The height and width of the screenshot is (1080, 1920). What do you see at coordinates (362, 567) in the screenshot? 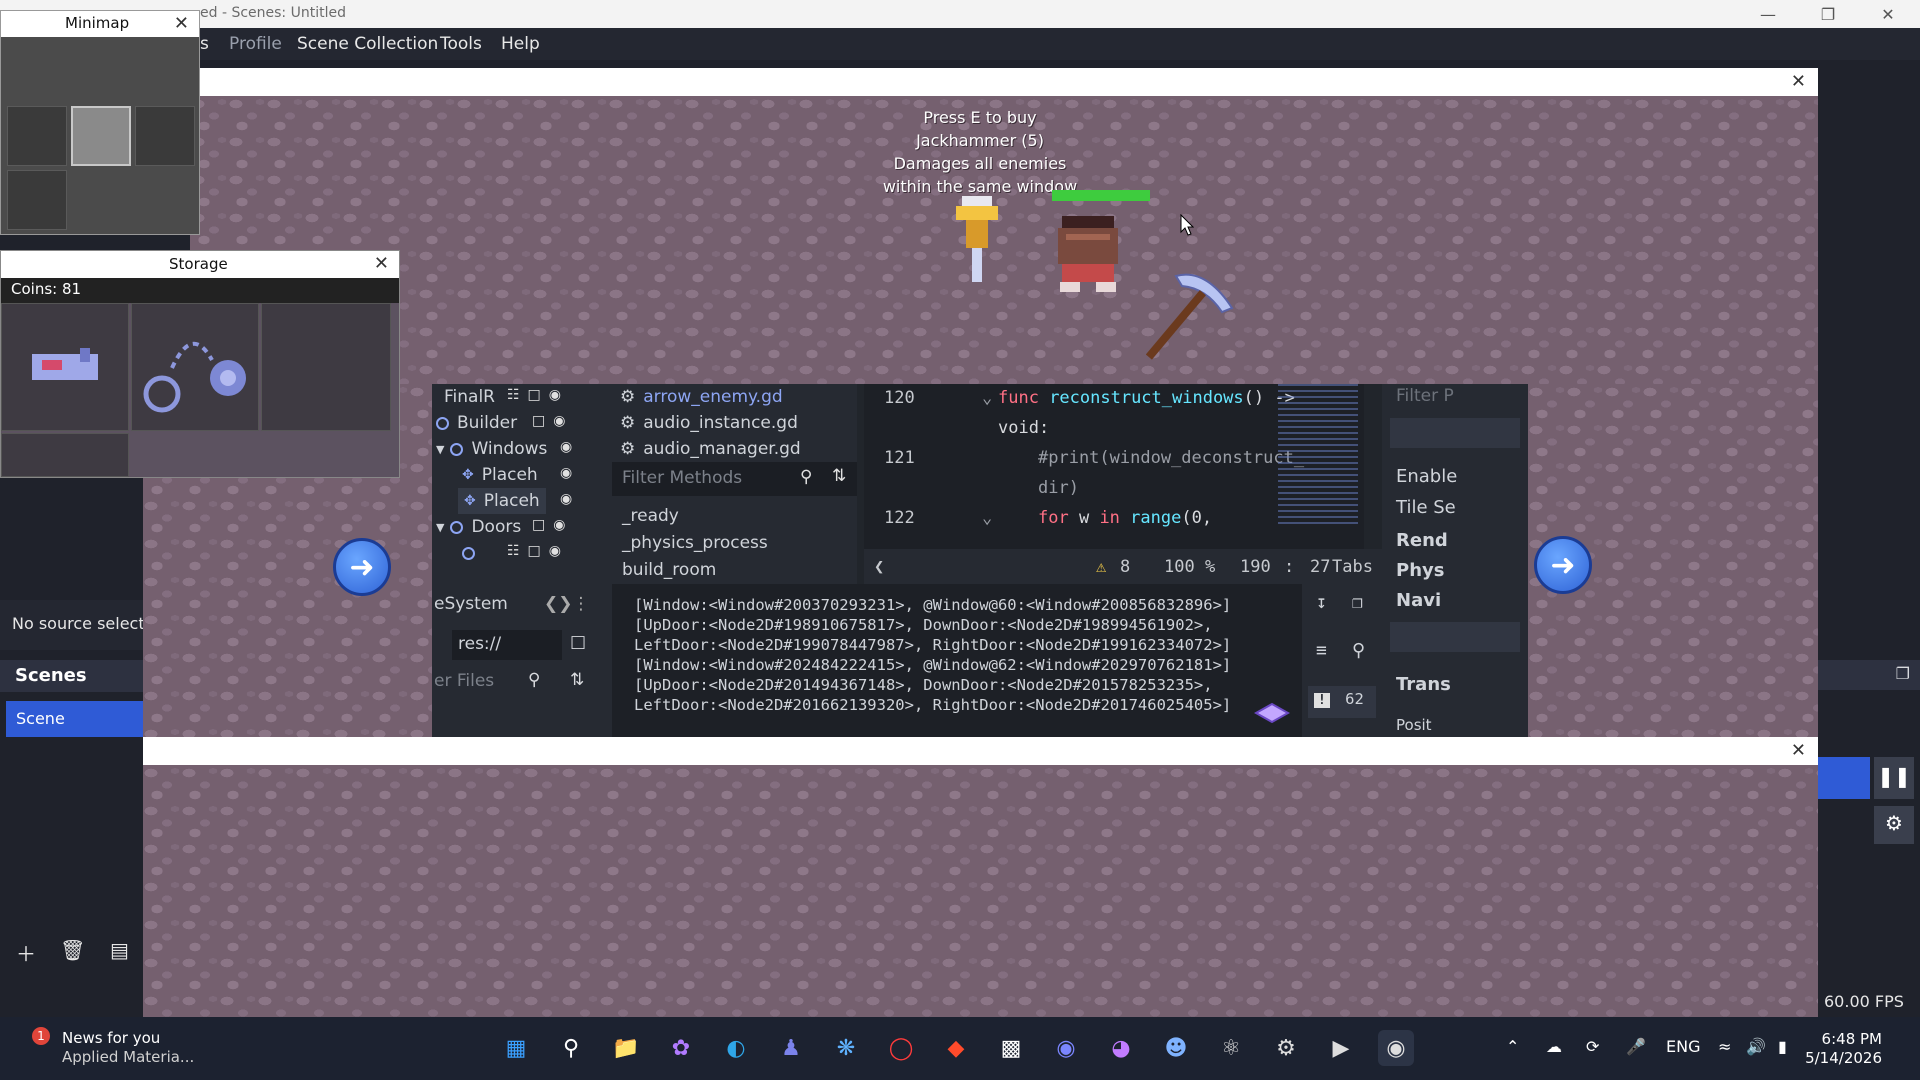
I see `prev-room-arrow-button: ➜` at bounding box center [362, 567].